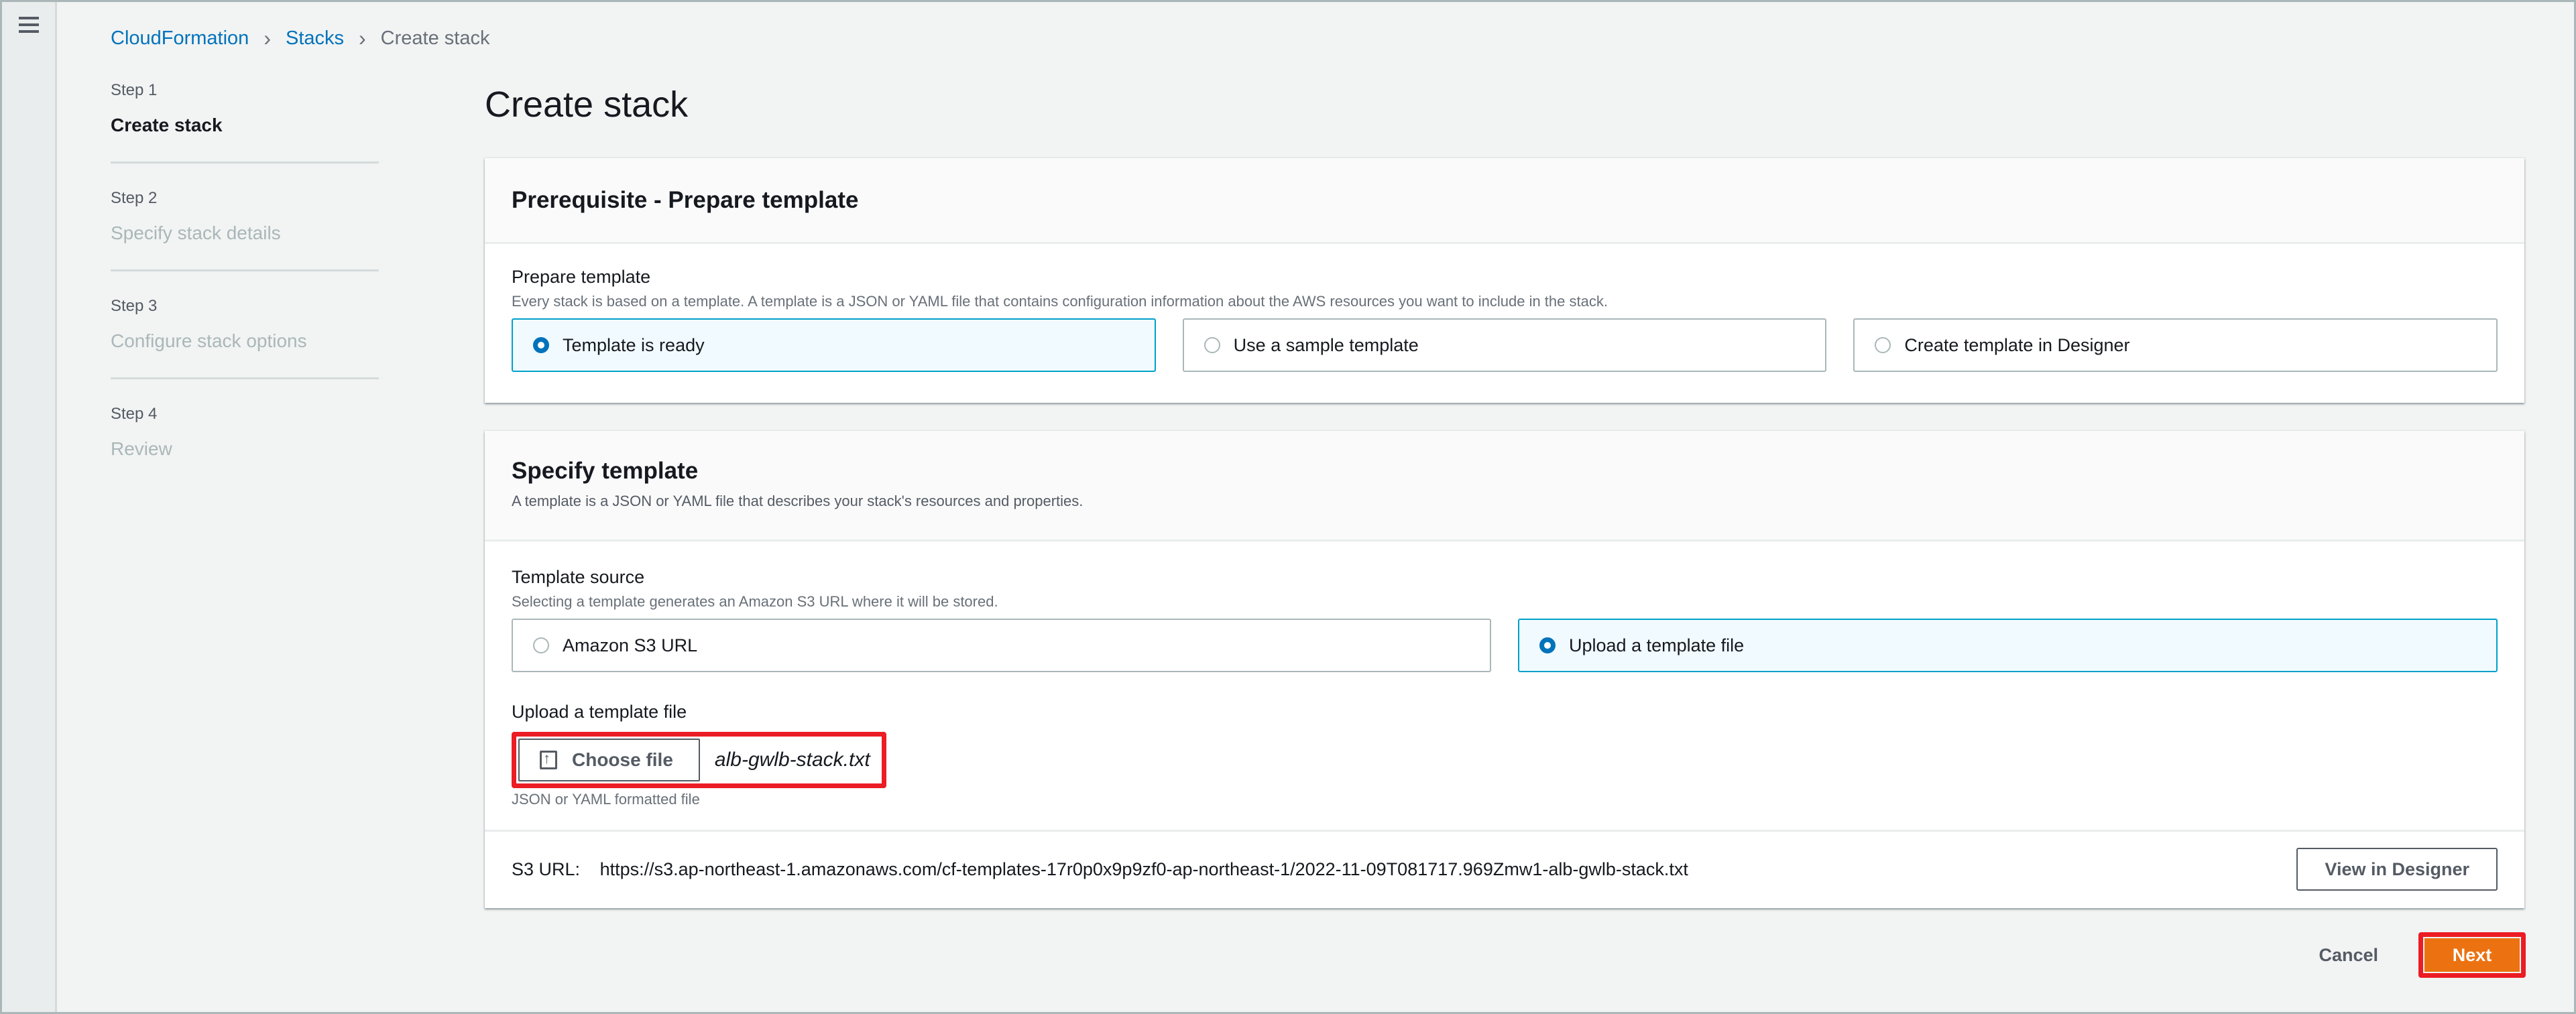 The height and width of the screenshot is (1014, 2576). What do you see at coordinates (1657, 645) in the screenshot?
I see `option-label: Upload a template file` at bounding box center [1657, 645].